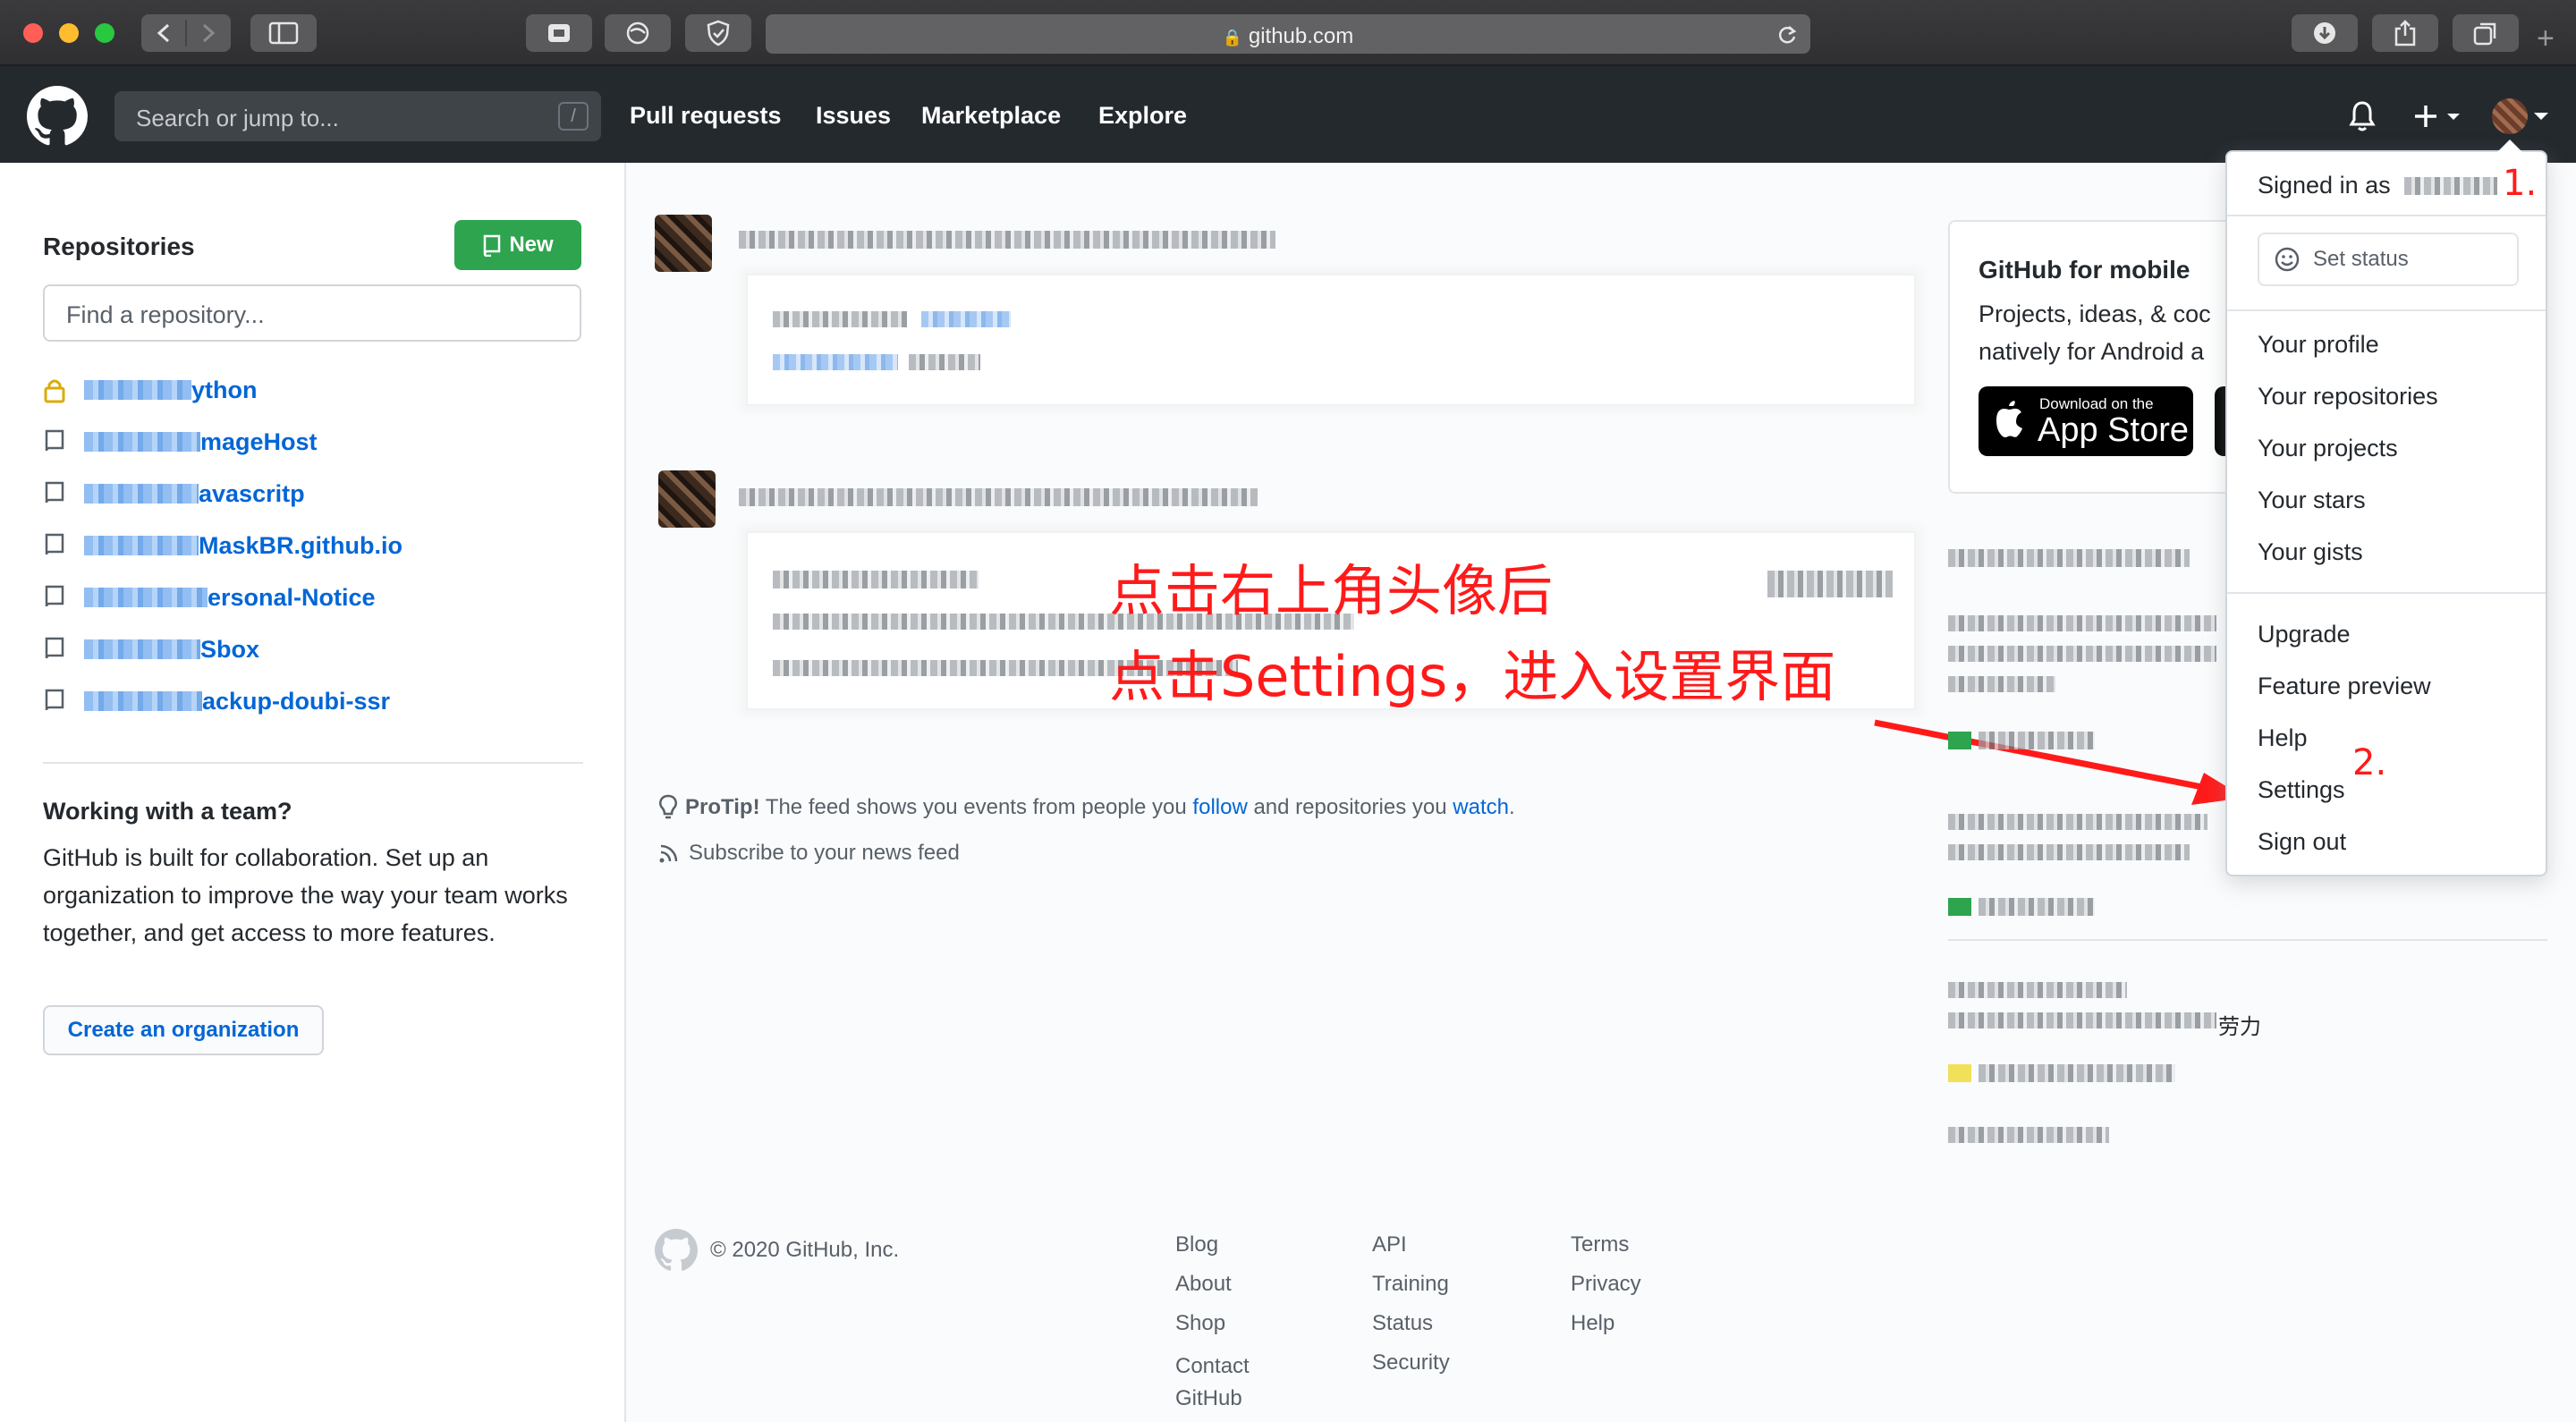 Image resolution: width=2576 pixels, height=1422 pixels. What do you see at coordinates (2546, 38) in the screenshot?
I see `new-tab-button: +` at bounding box center [2546, 38].